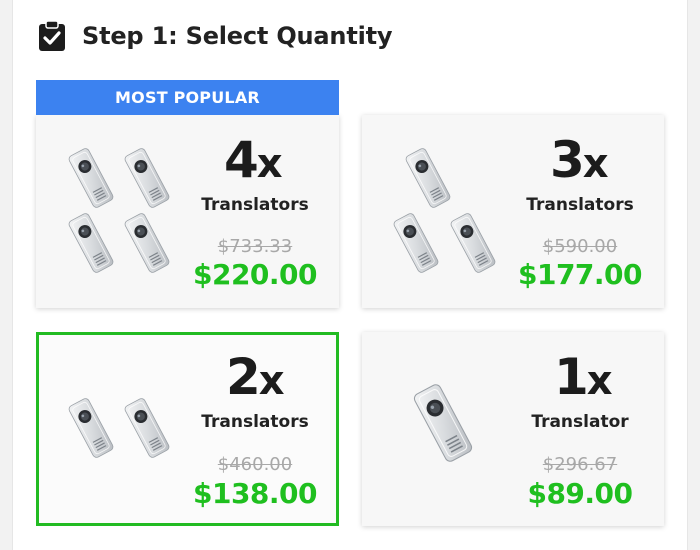 This screenshot has width=700, height=550. I want to click on option-old-price: $590.00, so click(580, 246).